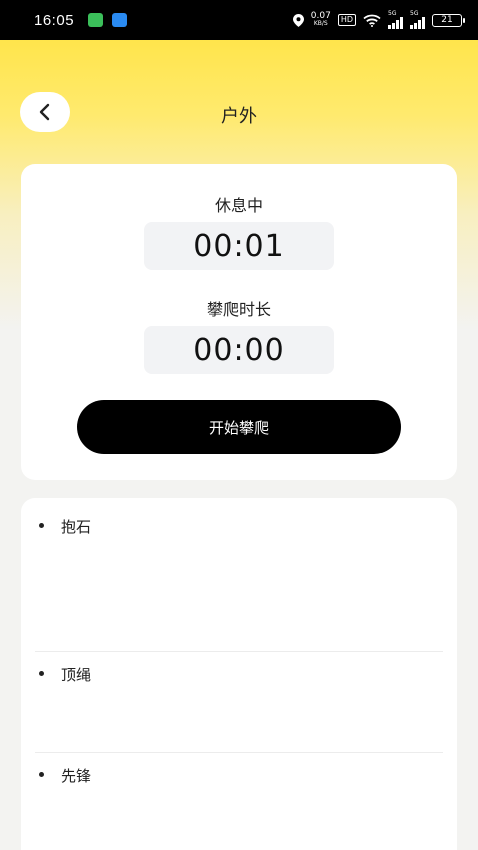 The width and height of the screenshot is (478, 850). Describe the element at coordinates (372, 20) in the screenshot. I see `wifi-icon` at that location.